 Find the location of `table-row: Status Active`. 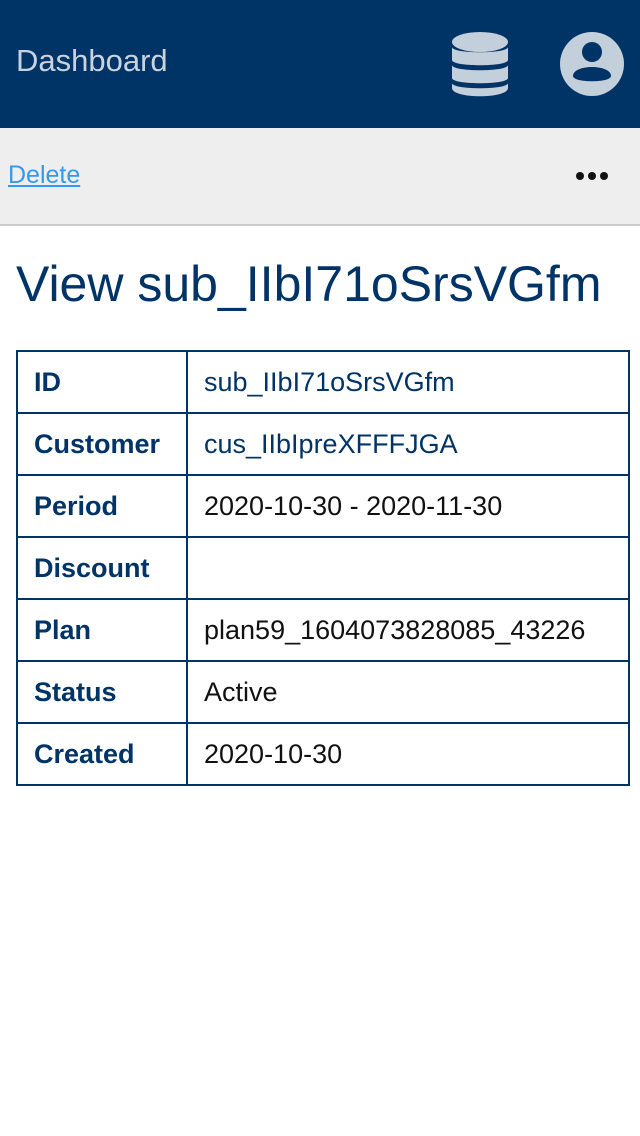

table-row: Status Active is located at coordinates (323, 692).